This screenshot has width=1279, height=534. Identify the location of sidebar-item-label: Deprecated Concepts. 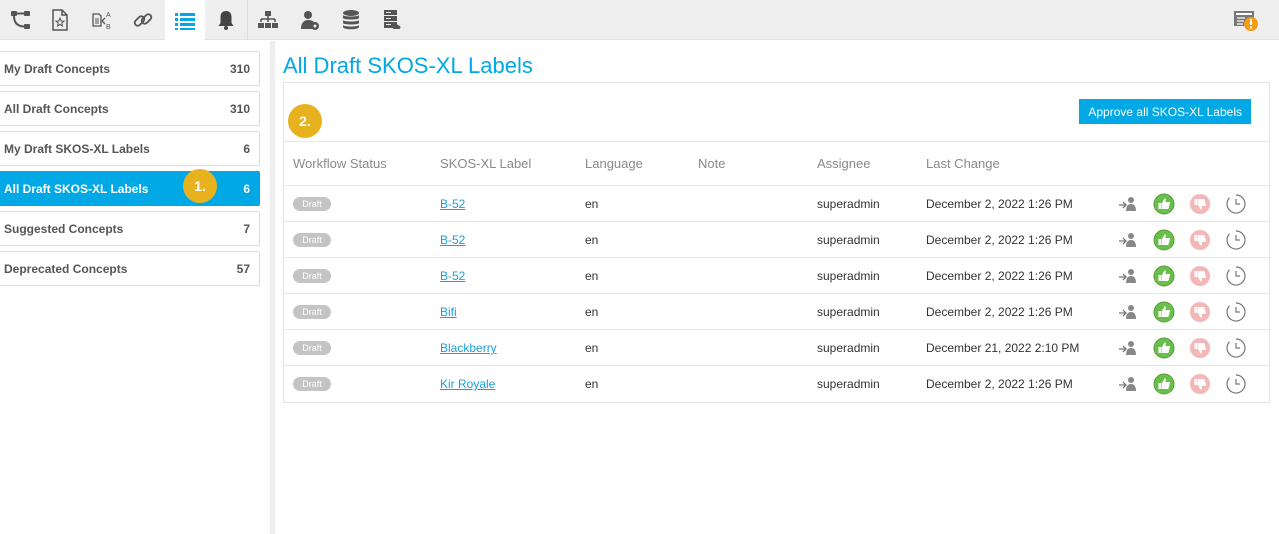
(66, 268).